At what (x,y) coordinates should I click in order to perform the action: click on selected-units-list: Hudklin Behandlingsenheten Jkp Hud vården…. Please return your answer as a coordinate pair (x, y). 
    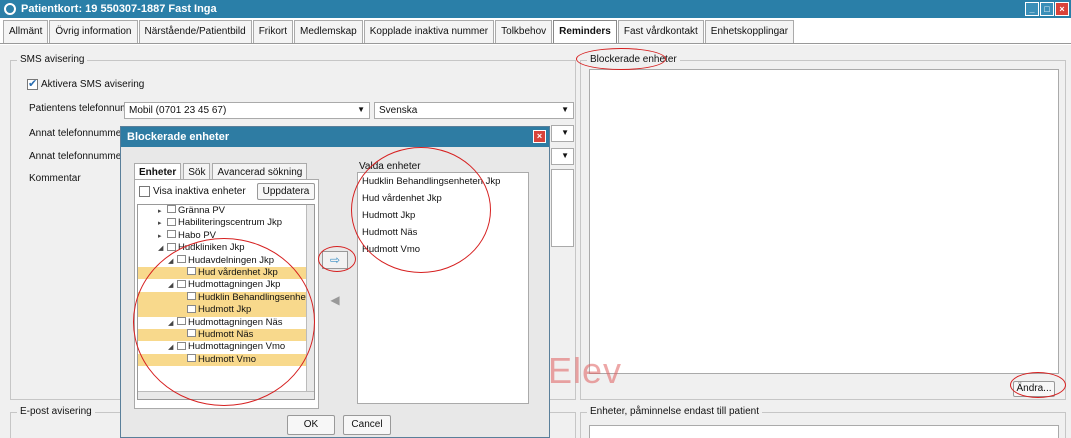
    Looking at the image, I should click on (443, 288).